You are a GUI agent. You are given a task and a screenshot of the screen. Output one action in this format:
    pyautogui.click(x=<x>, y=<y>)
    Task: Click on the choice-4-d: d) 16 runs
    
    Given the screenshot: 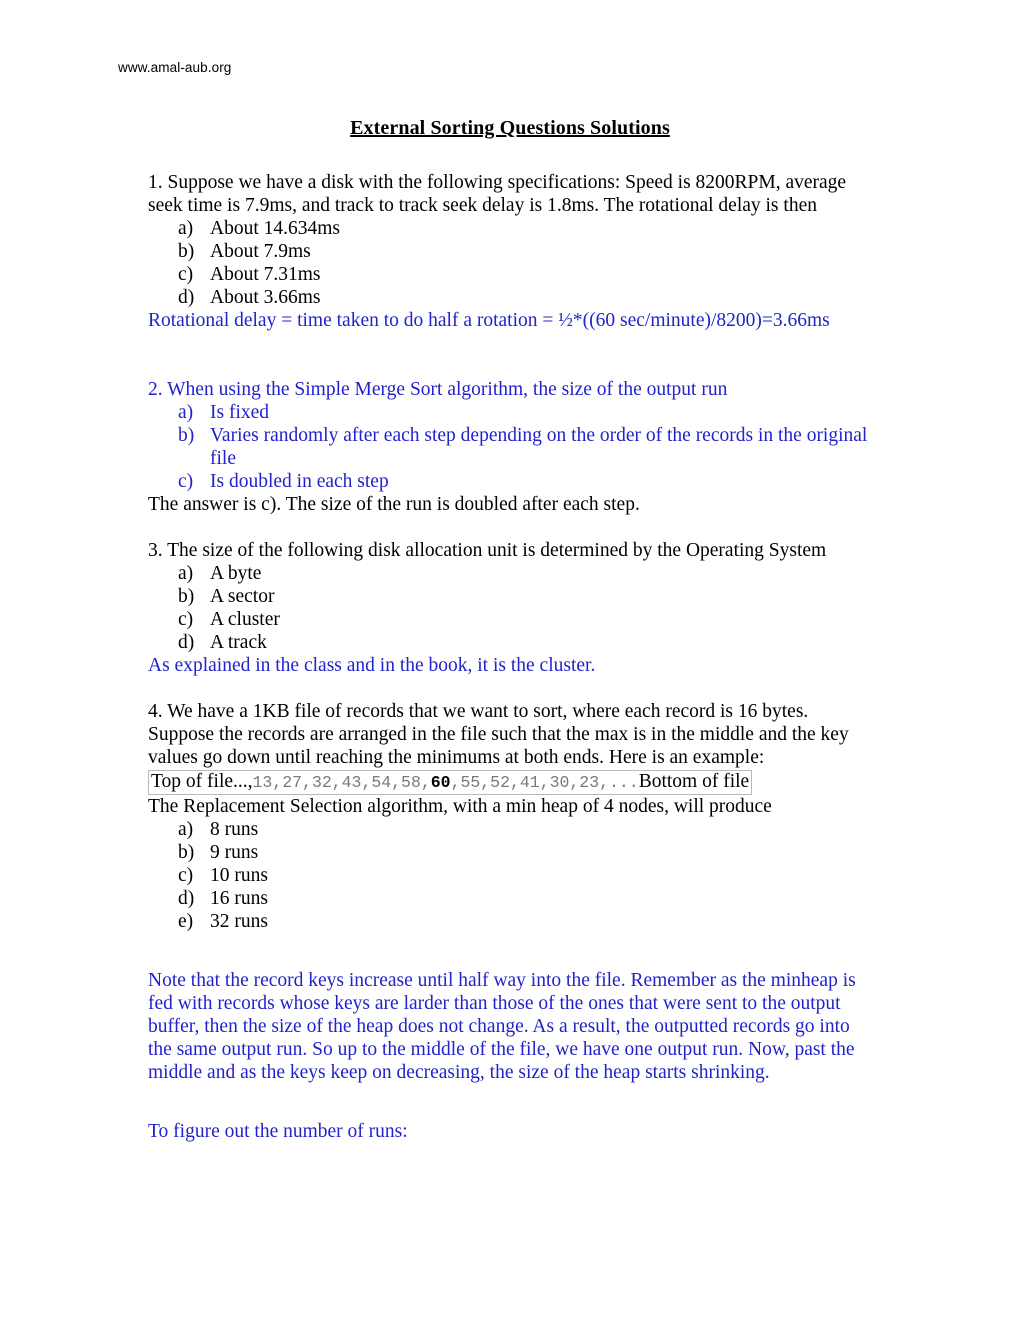 What is the action you would take?
    pyautogui.click(x=510, y=898)
    